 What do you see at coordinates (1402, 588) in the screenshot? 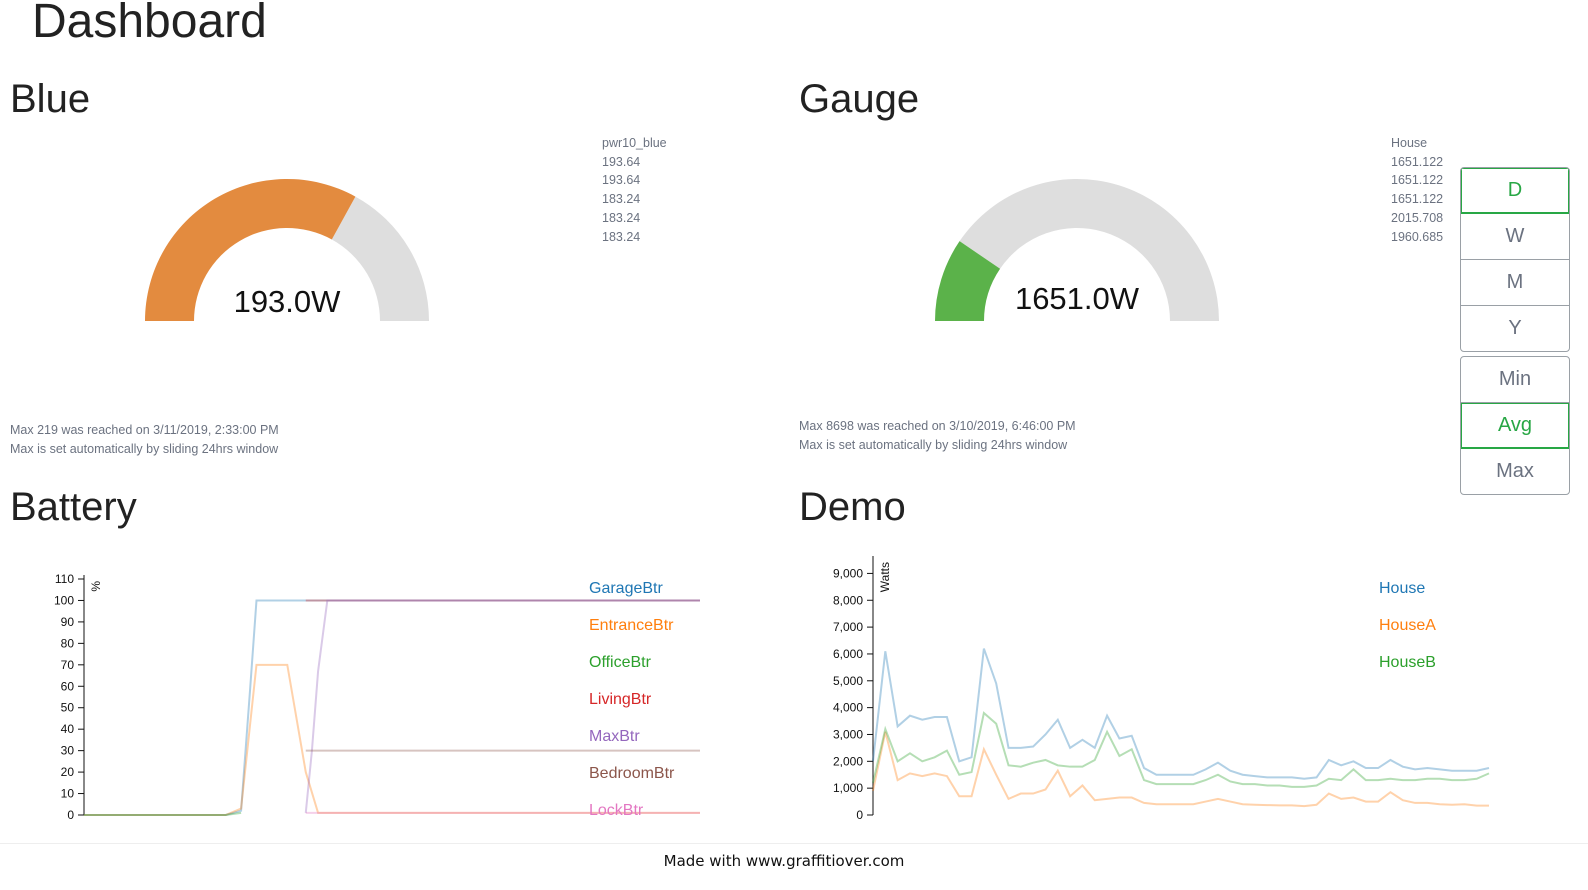
I see `legend-item-house: House` at bounding box center [1402, 588].